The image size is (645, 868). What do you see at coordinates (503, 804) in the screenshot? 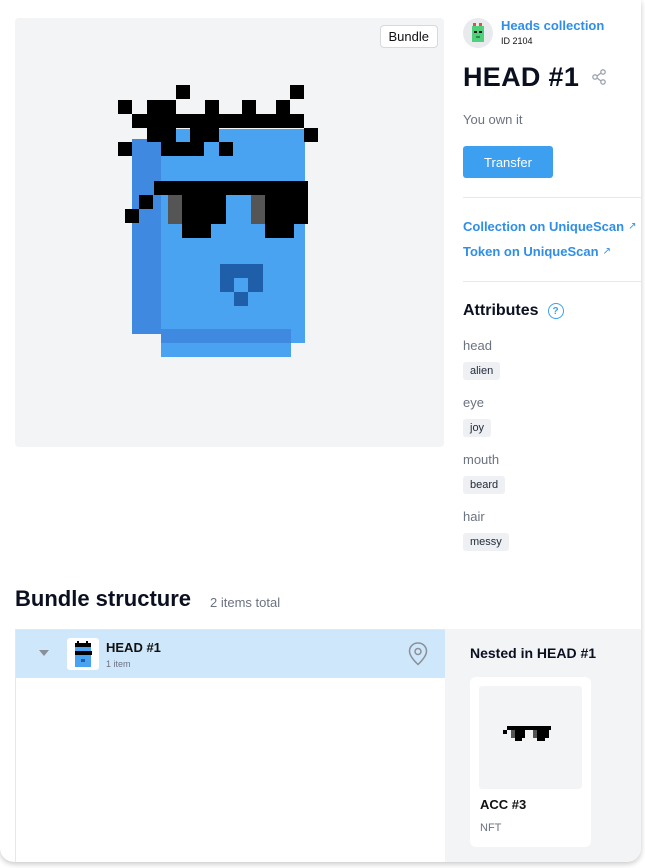
I see `nested-nft-name: ACC #3` at bounding box center [503, 804].